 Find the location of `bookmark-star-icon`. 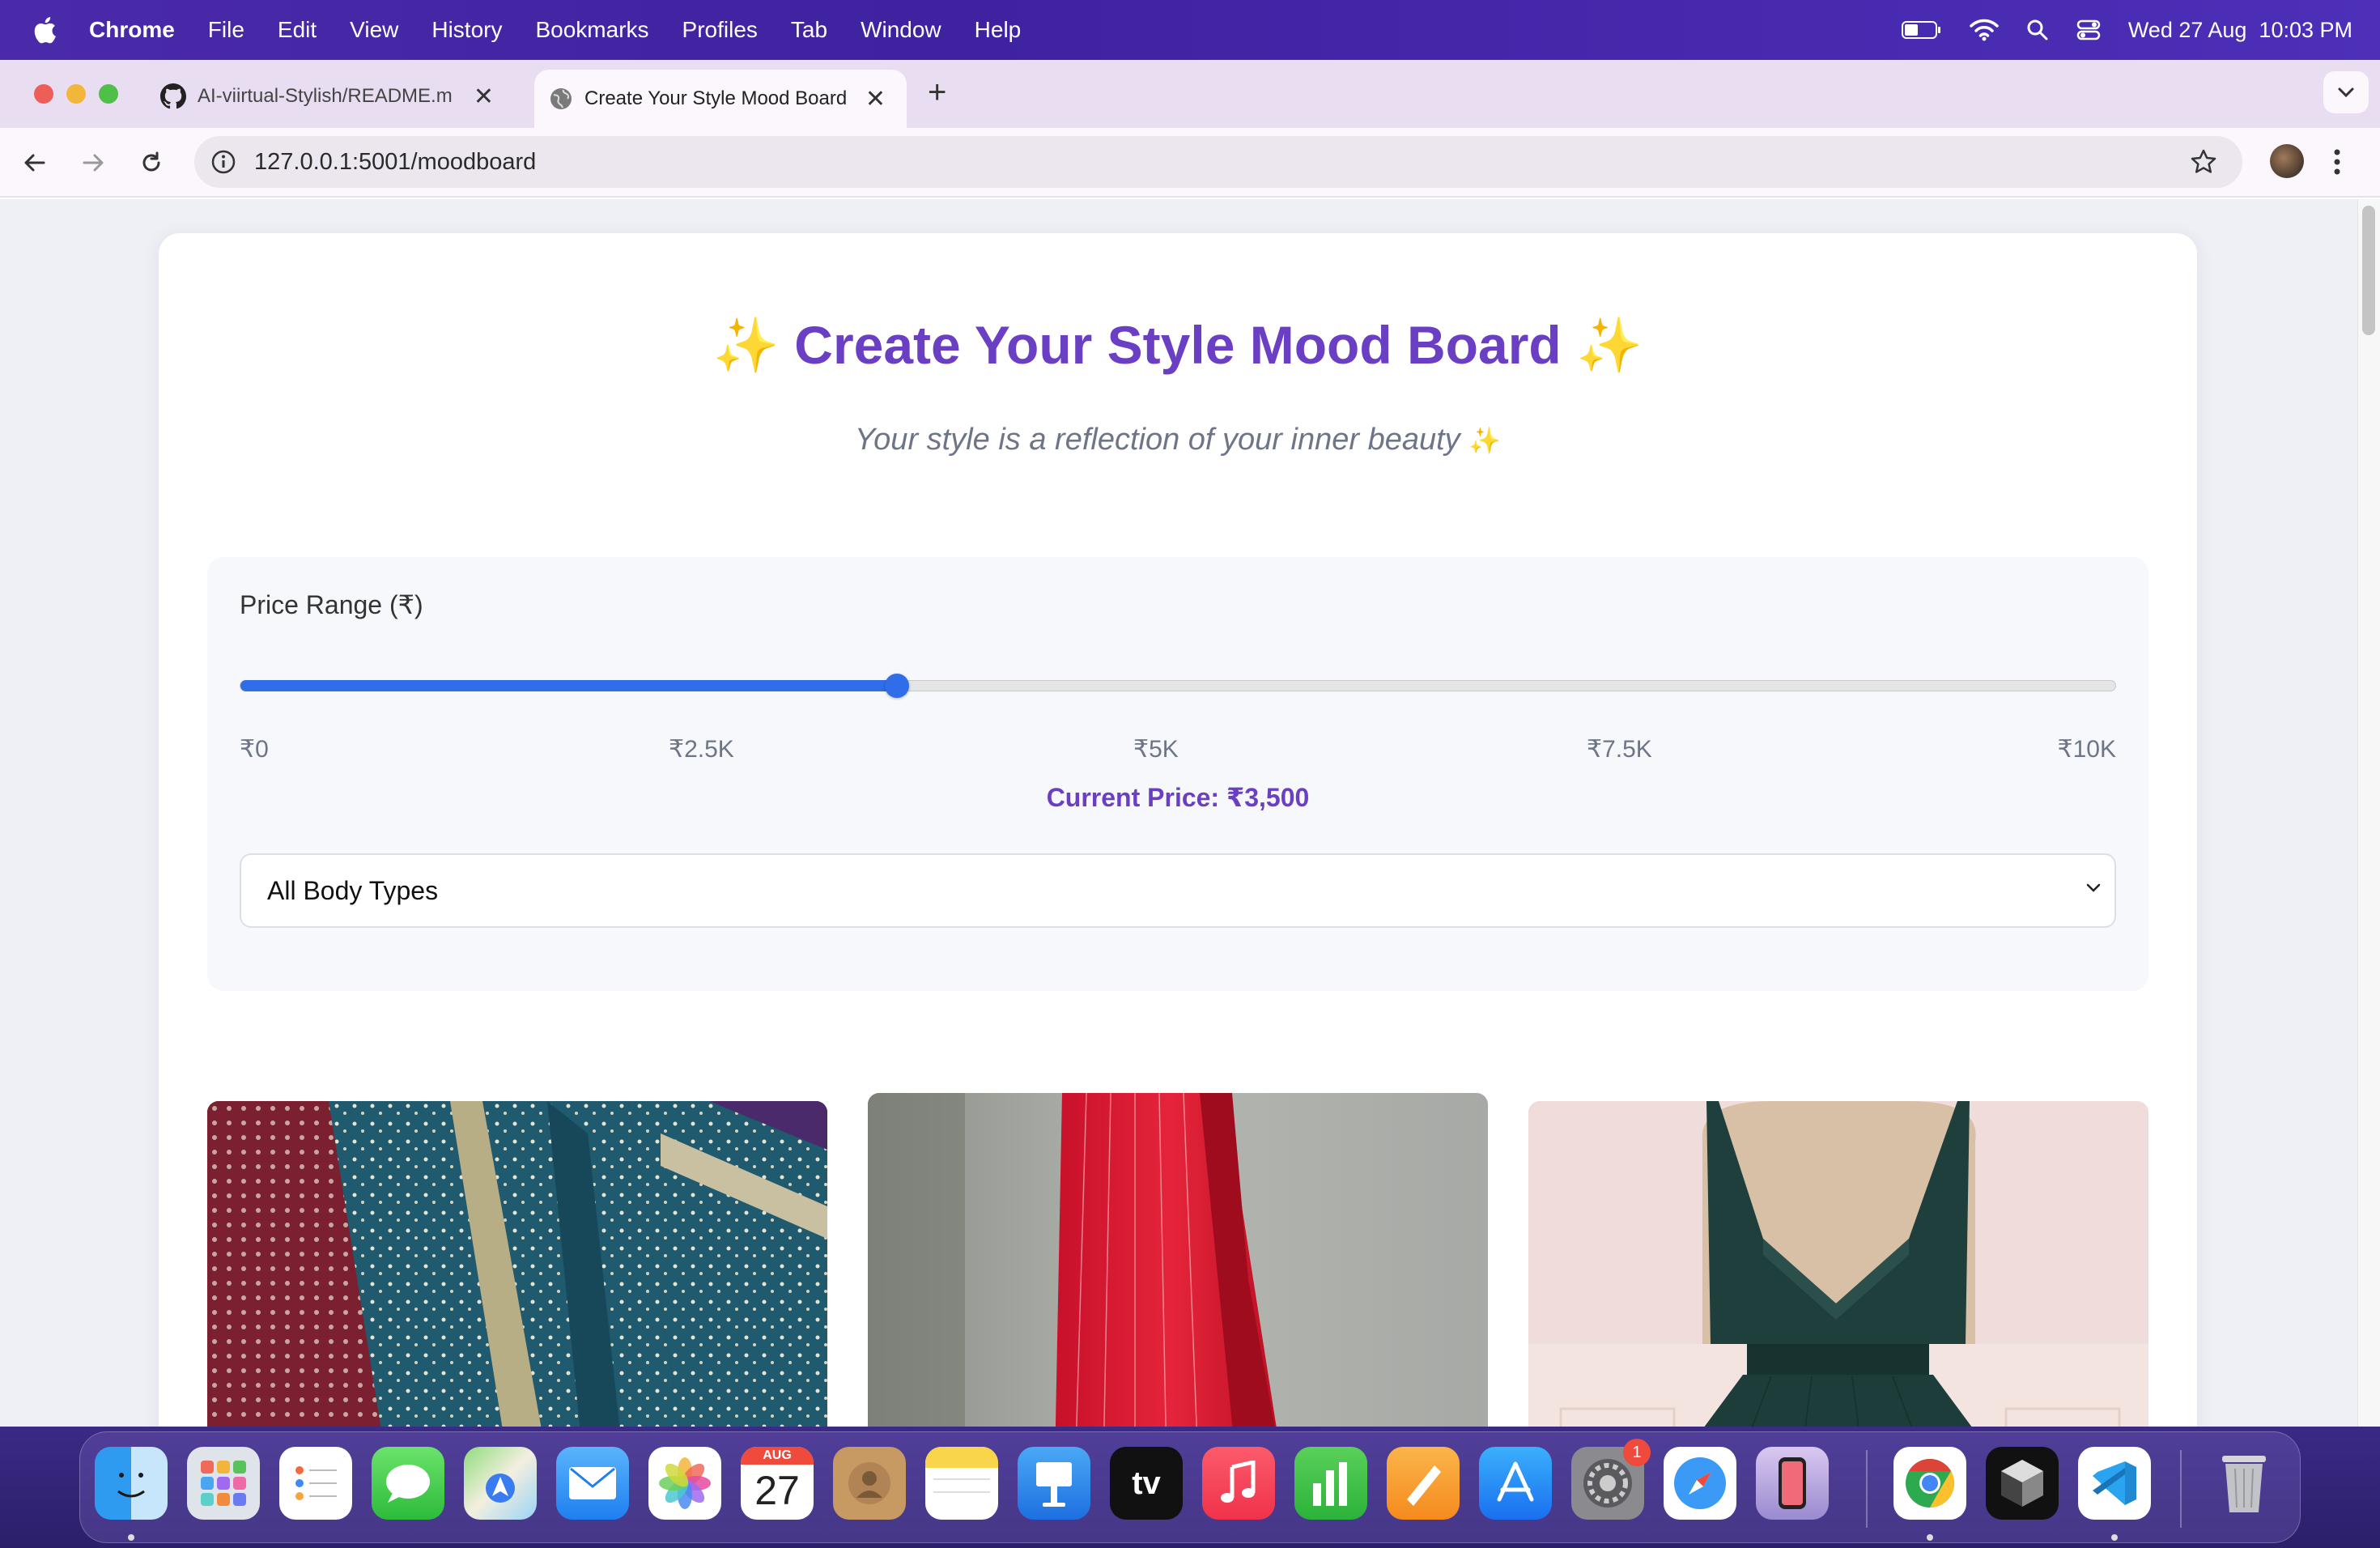

bookmark-star-icon is located at coordinates (2203, 161).